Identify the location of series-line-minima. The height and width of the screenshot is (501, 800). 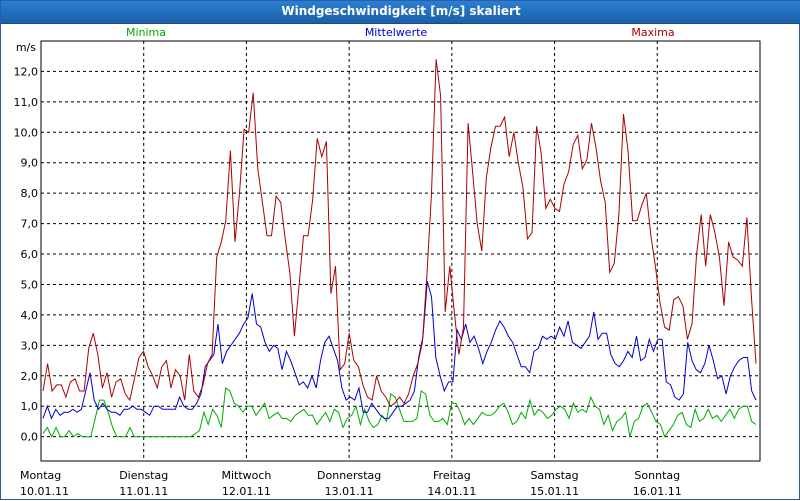
(399, 412).